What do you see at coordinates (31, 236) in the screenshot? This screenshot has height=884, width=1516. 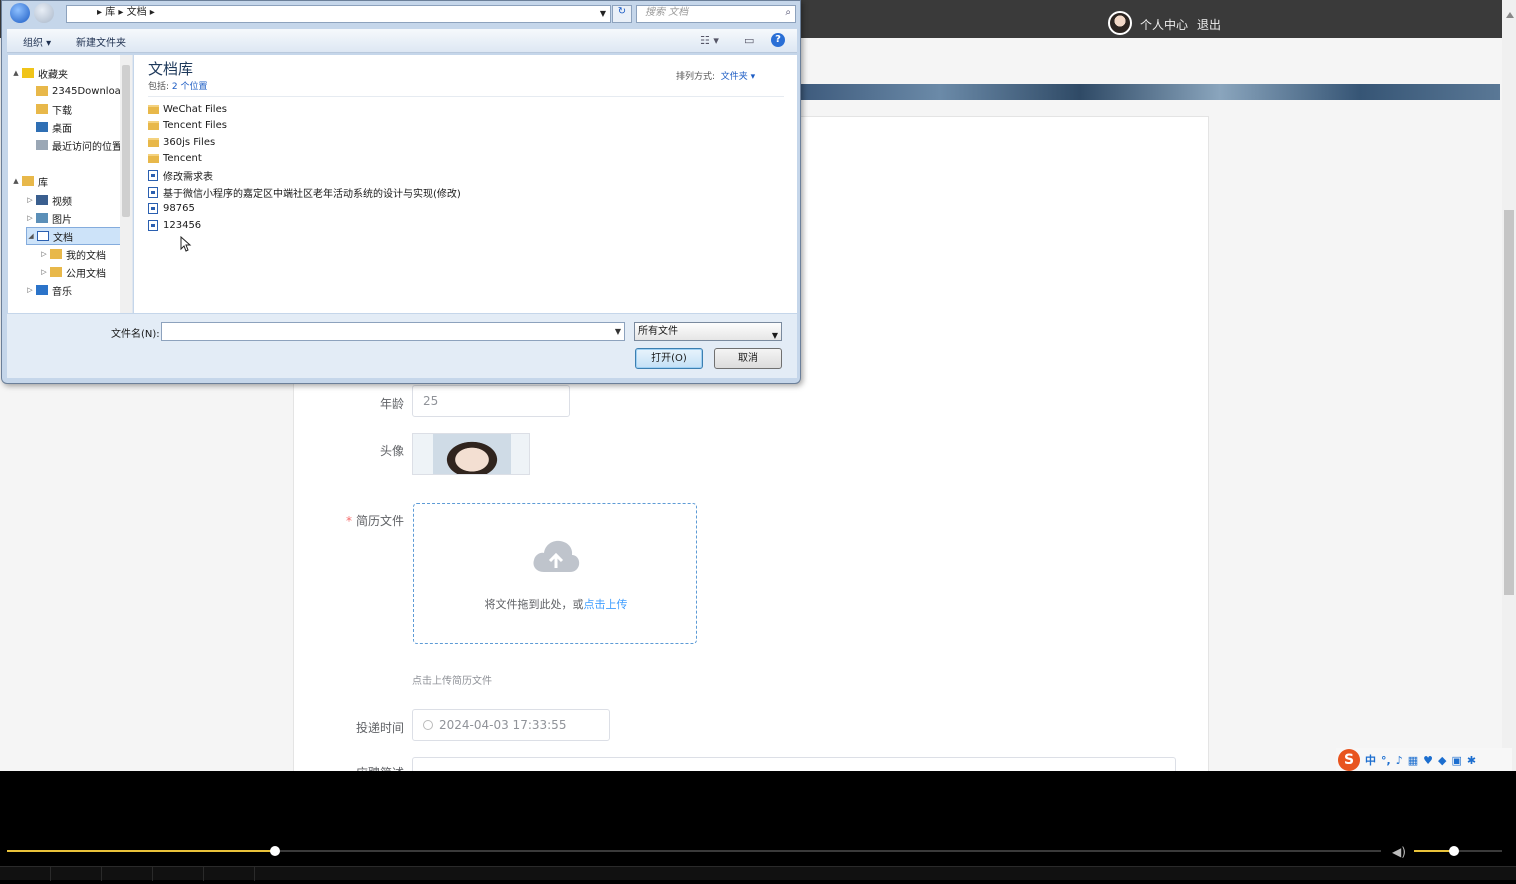 I see `expand-arrow-icon: ◢` at bounding box center [31, 236].